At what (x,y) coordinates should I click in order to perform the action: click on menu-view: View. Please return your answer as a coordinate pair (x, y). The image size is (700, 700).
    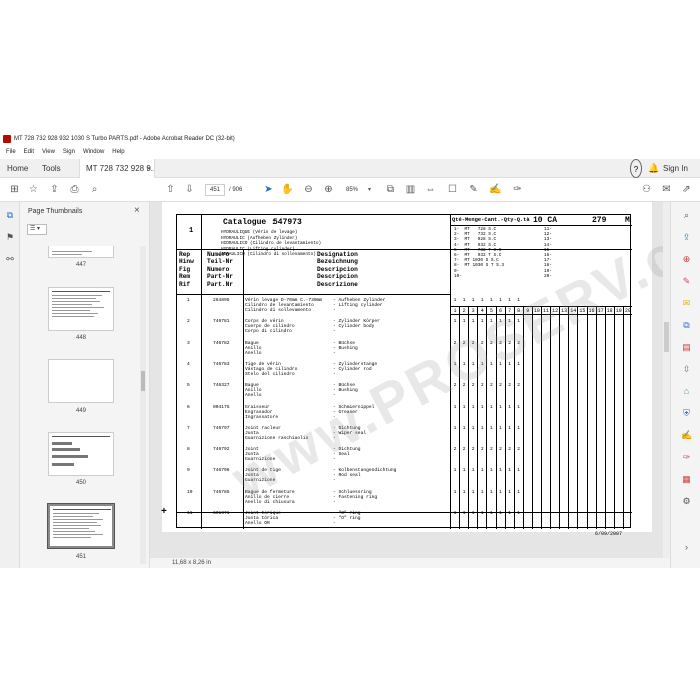
    Looking at the image, I should click on (48, 152).